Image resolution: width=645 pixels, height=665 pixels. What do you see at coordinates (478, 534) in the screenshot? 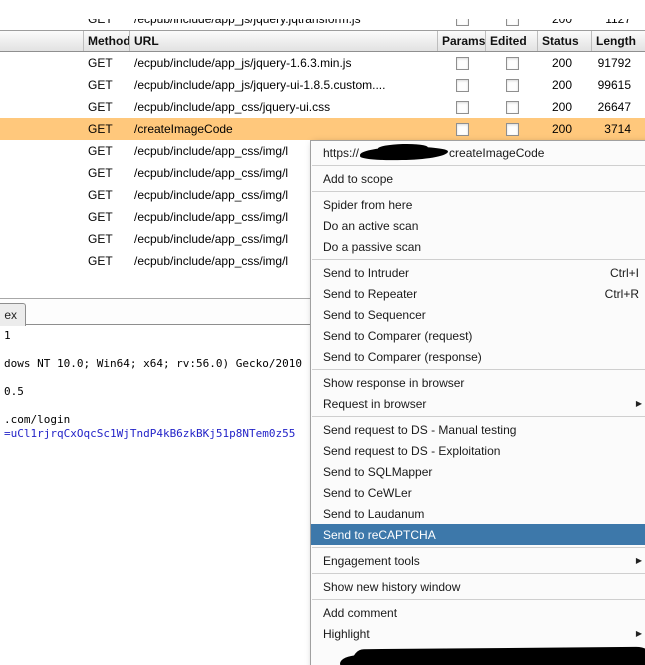
I see `menu-item-send-to-recaptcha: Send to reCAPTCHA` at bounding box center [478, 534].